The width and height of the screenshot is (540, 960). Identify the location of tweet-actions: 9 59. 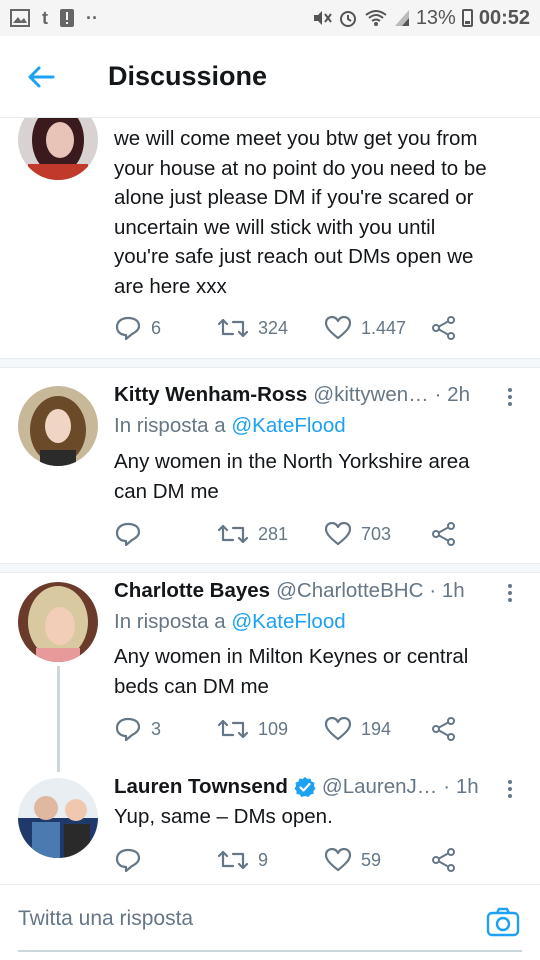
(286, 860).